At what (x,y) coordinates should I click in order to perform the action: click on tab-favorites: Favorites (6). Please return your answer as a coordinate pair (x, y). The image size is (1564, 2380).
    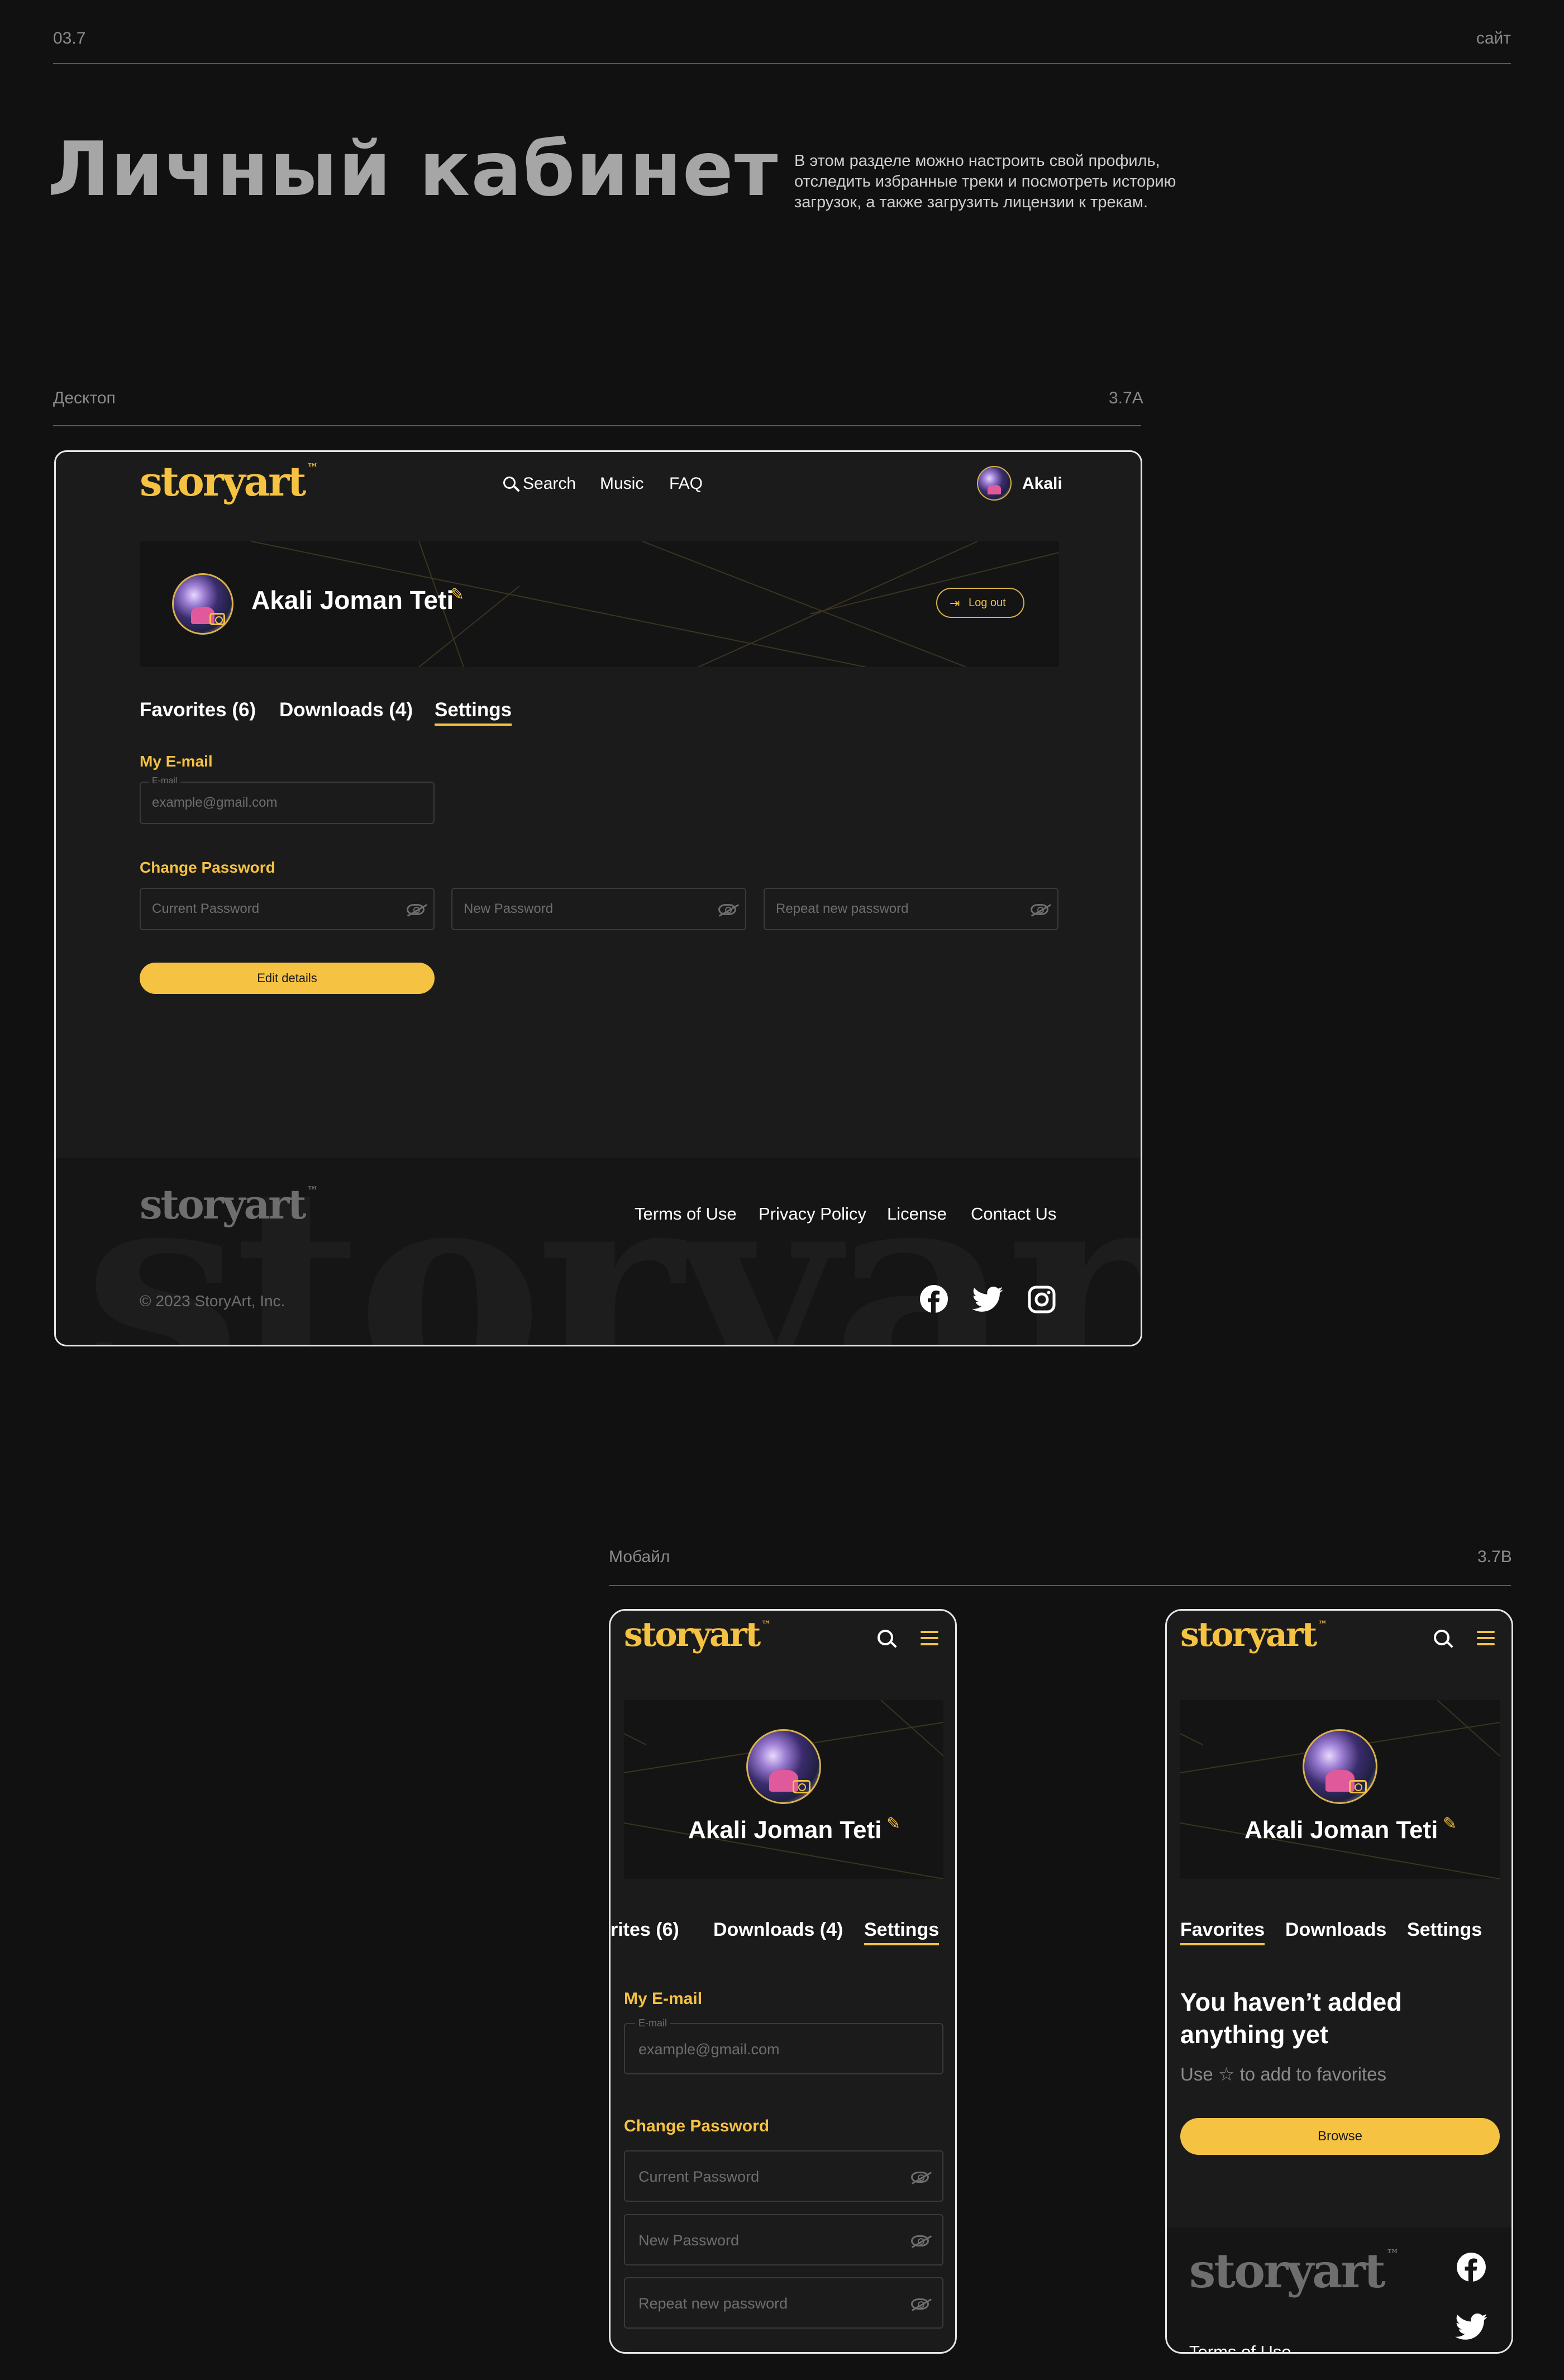
    Looking at the image, I should click on (198, 710).